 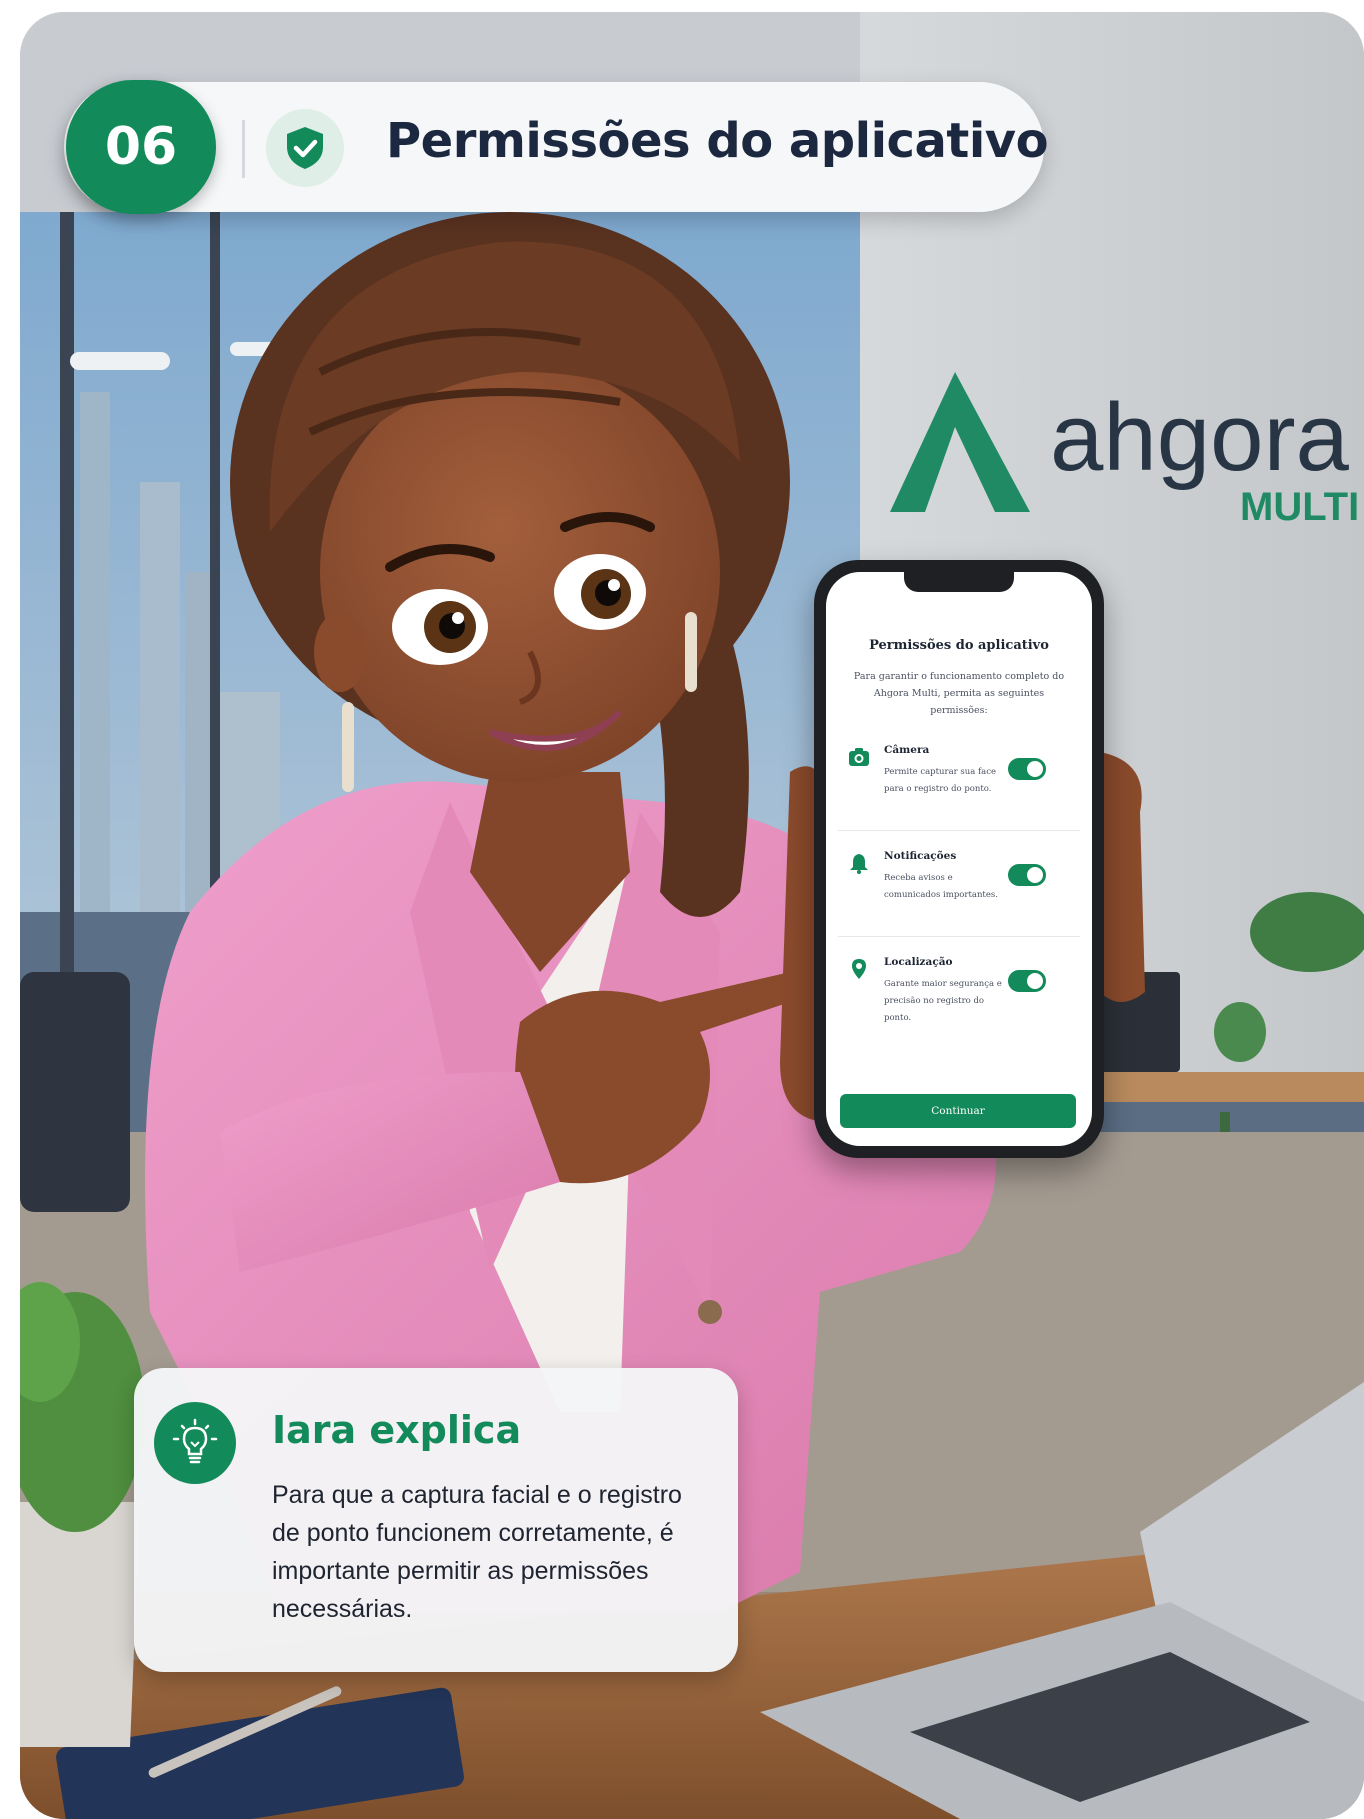 What do you see at coordinates (717, 141) in the screenshot?
I see `page-title: Permissões do aplicativo` at bounding box center [717, 141].